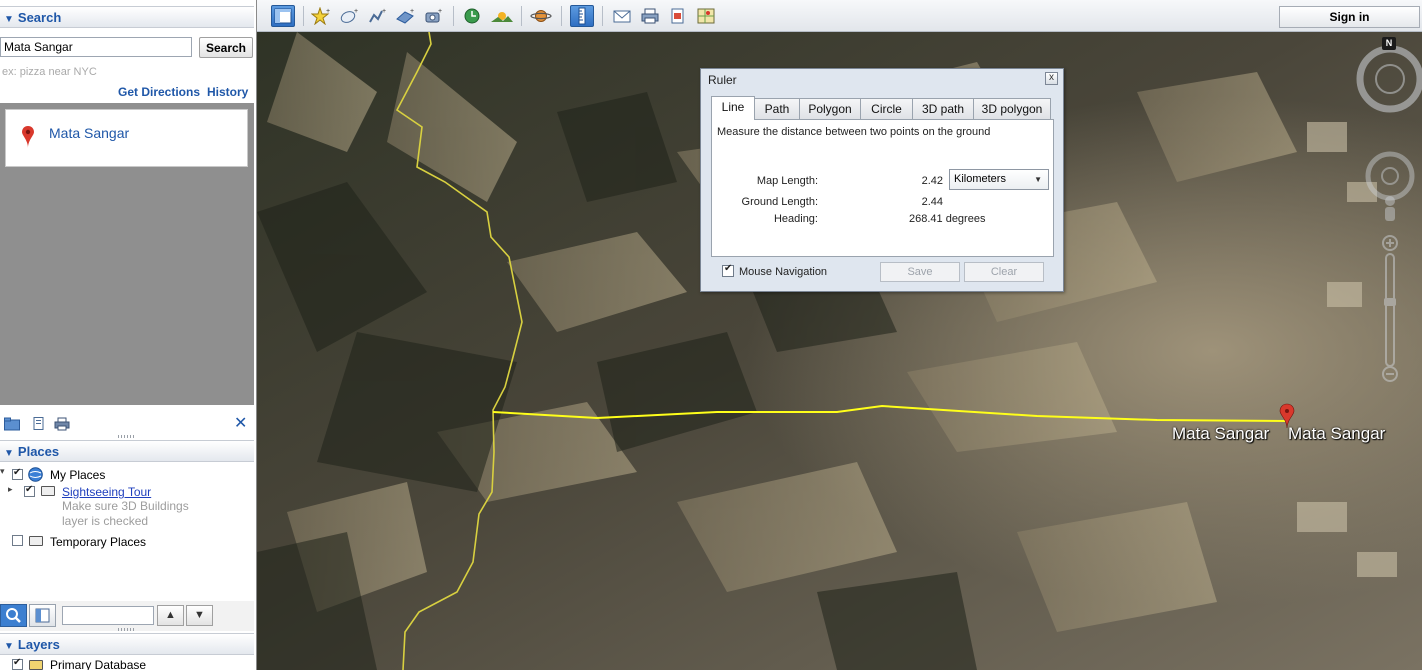 The width and height of the screenshot is (1422, 670). What do you see at coordinates (1012, 108) in the screenshot?
I see `tab-3d-polygon: 3D polygon` at bounding box center [1012, 108].